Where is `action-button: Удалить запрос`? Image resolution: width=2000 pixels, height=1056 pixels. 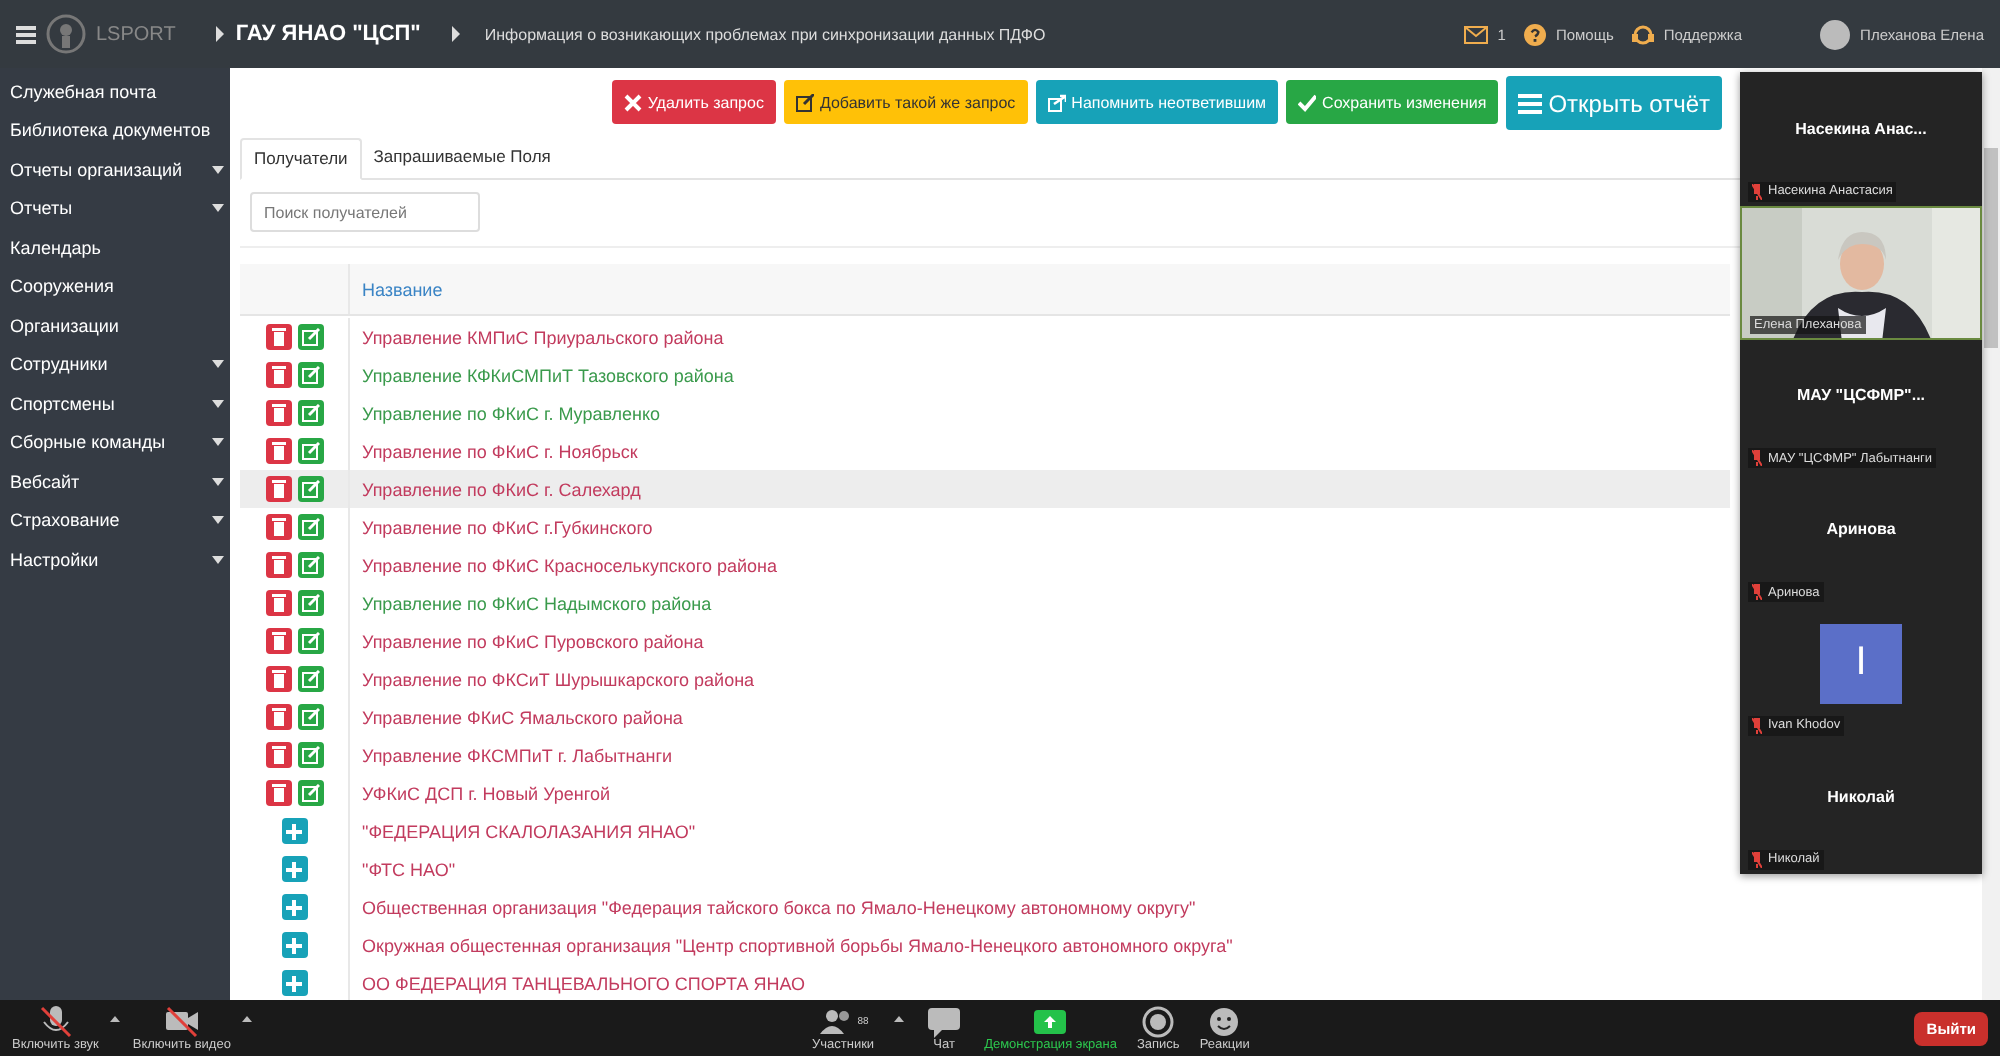
action-button: Удалить запрос is located at coordinates (693, 102).